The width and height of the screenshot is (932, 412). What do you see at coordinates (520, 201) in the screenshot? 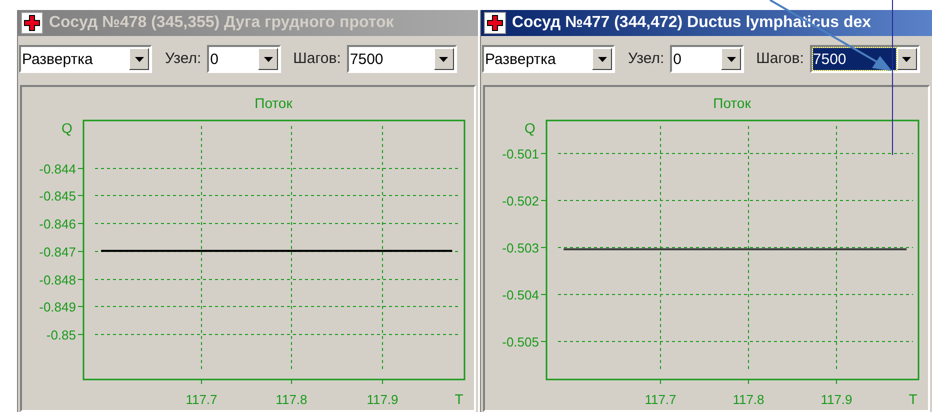
I see `axis-tick-label: -0.502` at bounding box center [520, 201].